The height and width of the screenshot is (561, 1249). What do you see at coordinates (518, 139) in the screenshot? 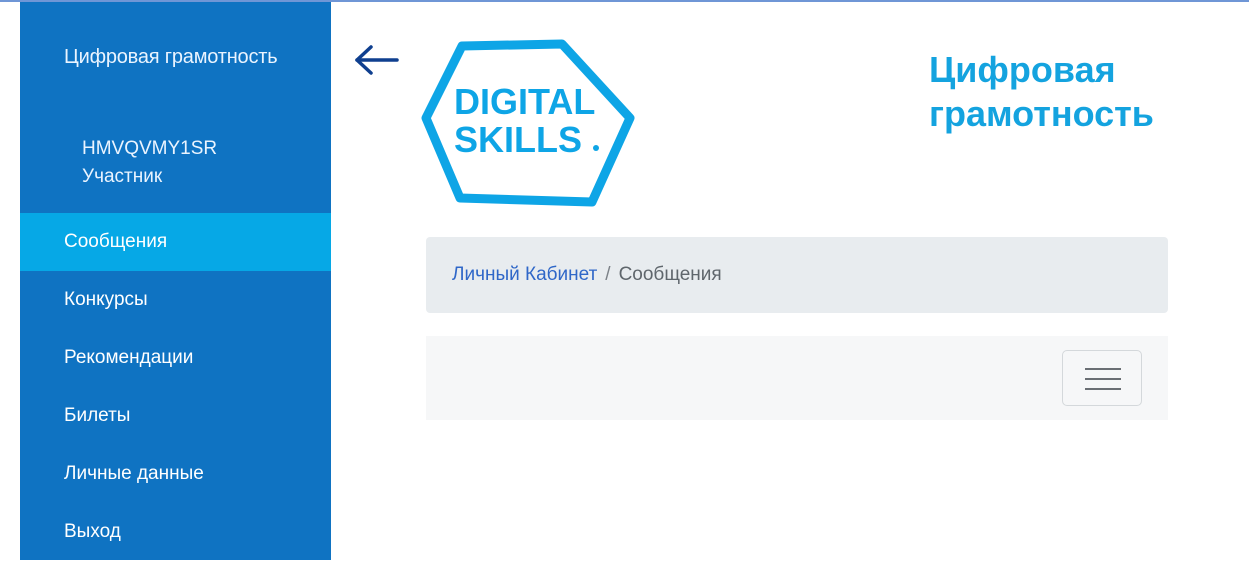
I see `logo-text-line2: SKILLS` at bounding box center [518, 139].